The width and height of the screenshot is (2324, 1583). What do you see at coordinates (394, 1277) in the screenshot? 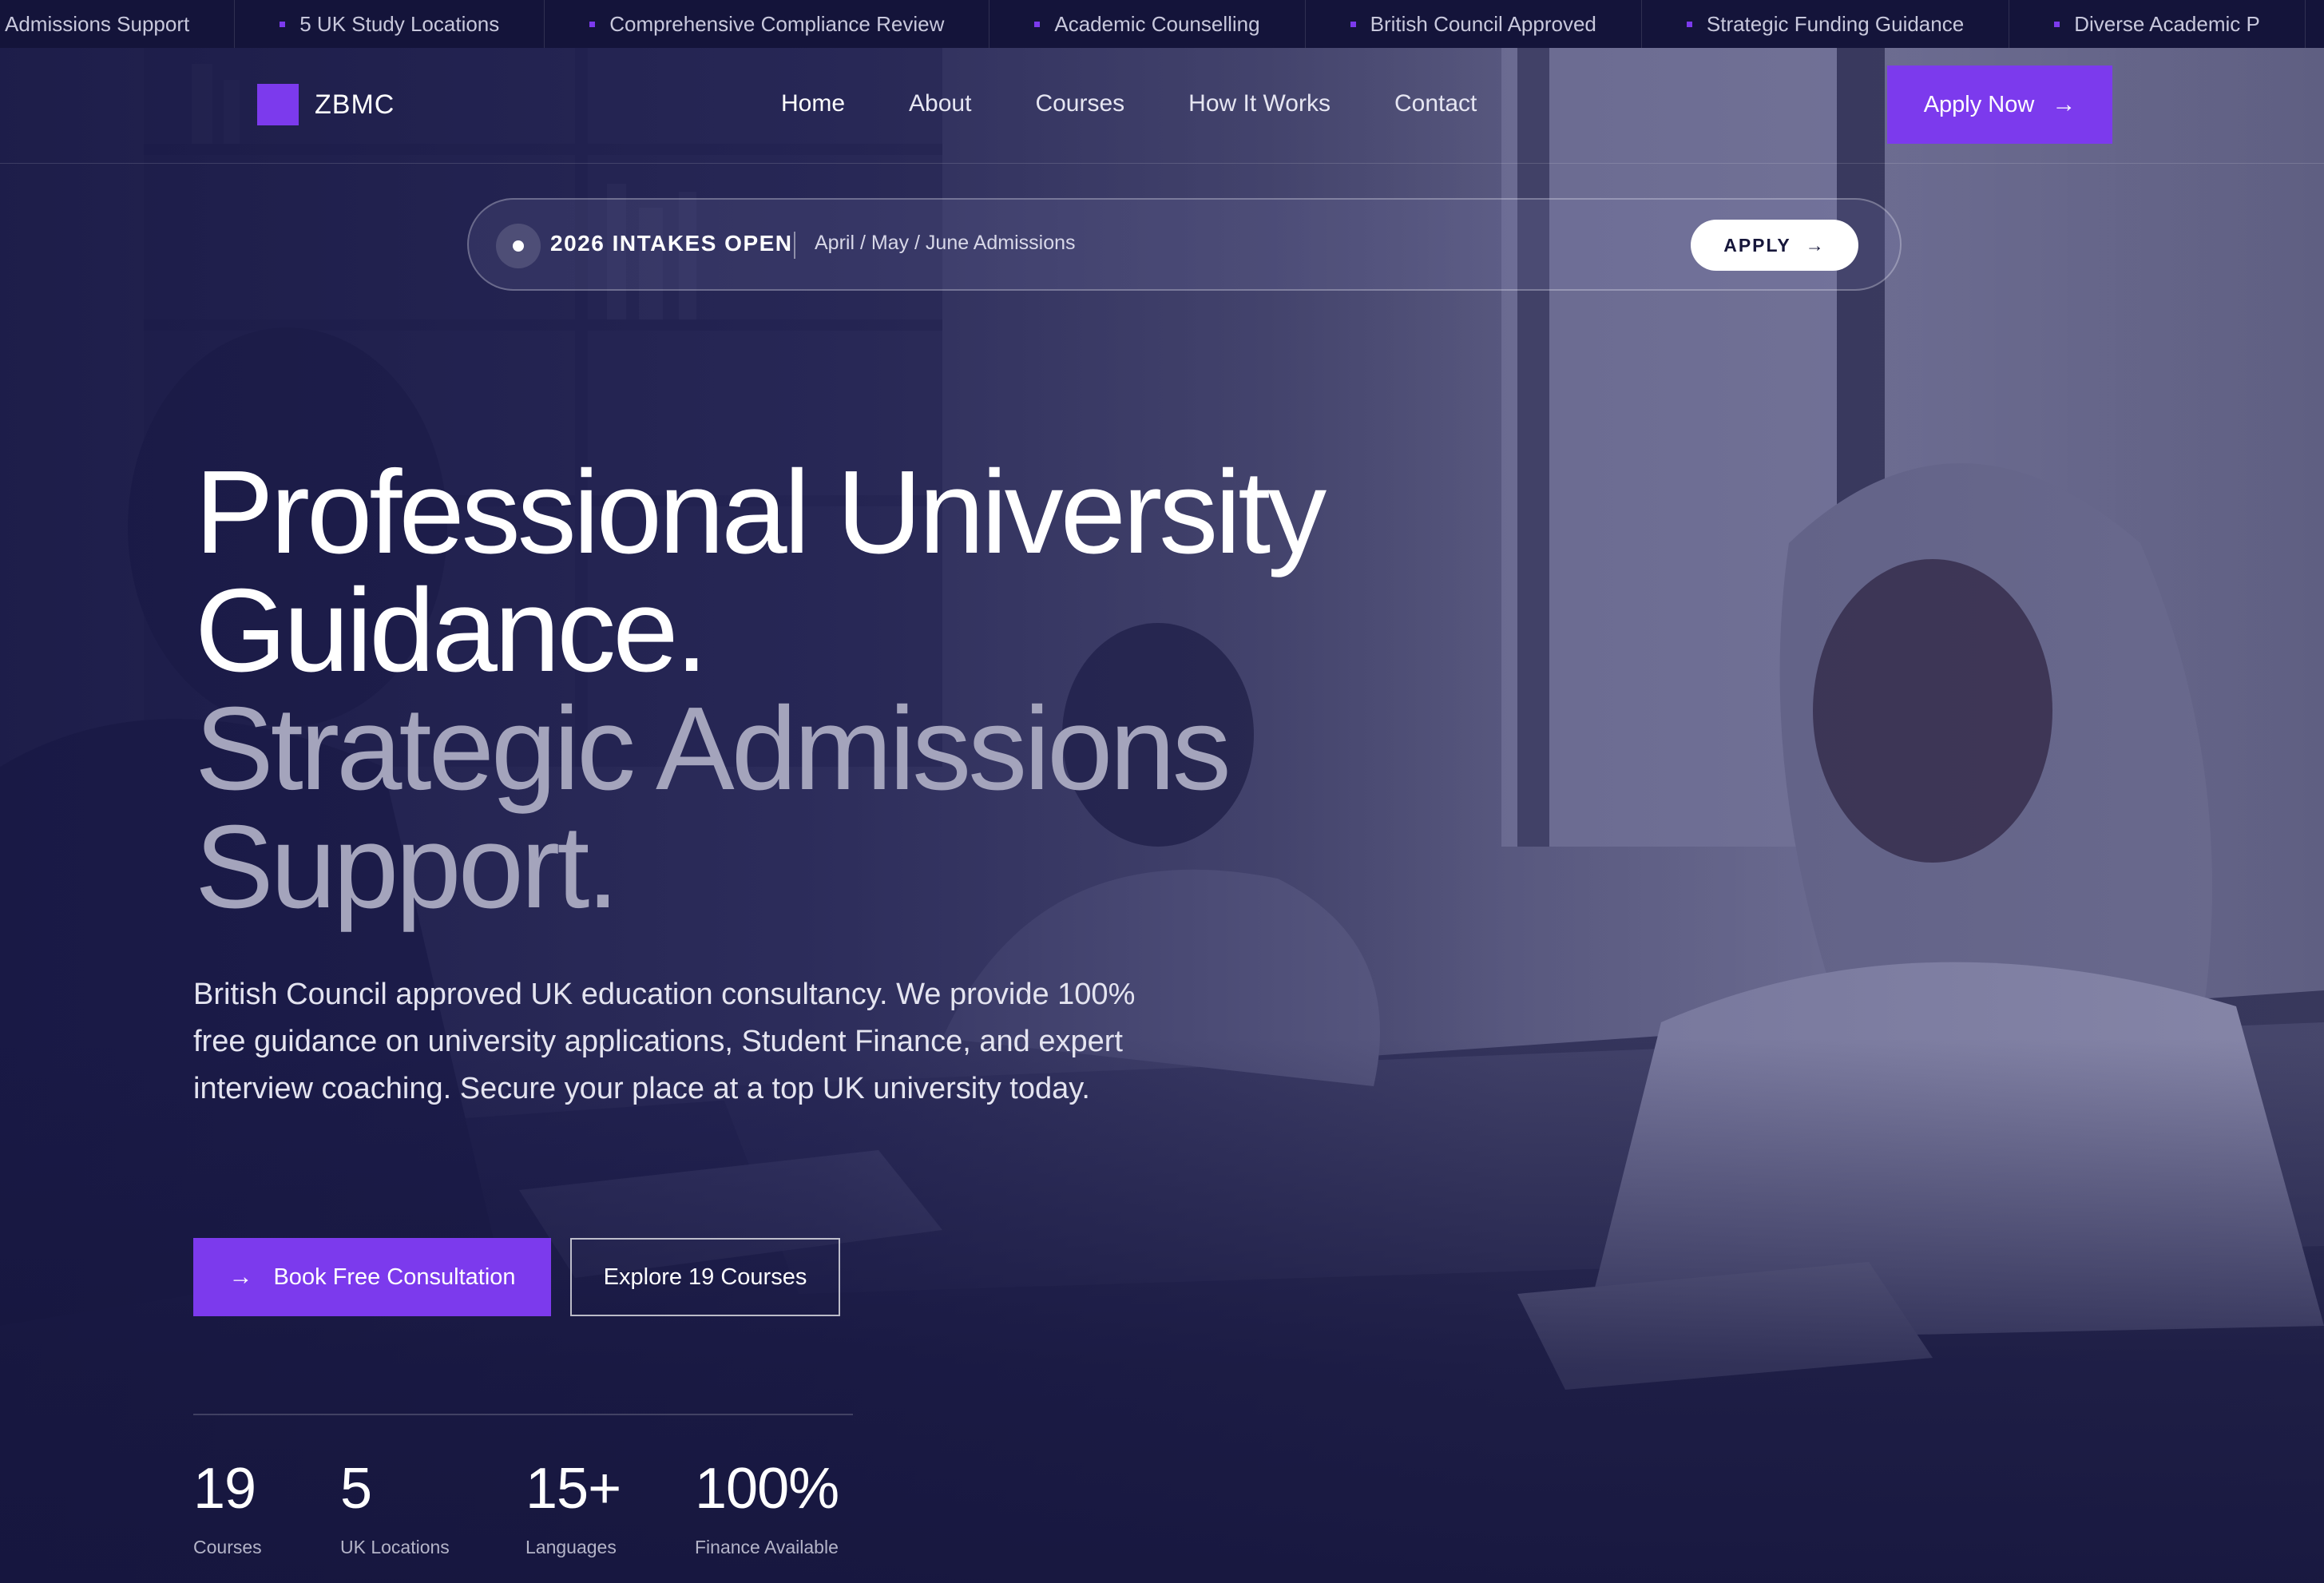
I see `book-consultation-label: Book Free Consultation` at bounding box center [394, 1277].